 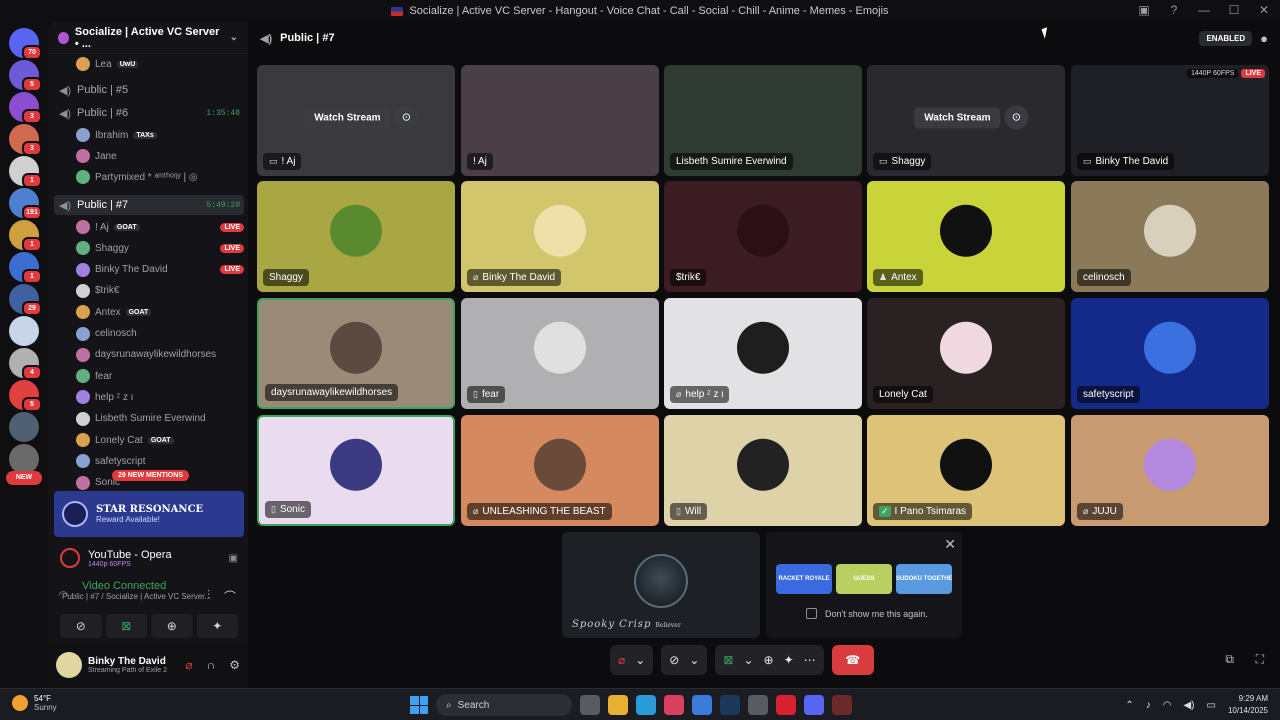 I want to click on more-icon: ⋯, so click(x=810, y=660).